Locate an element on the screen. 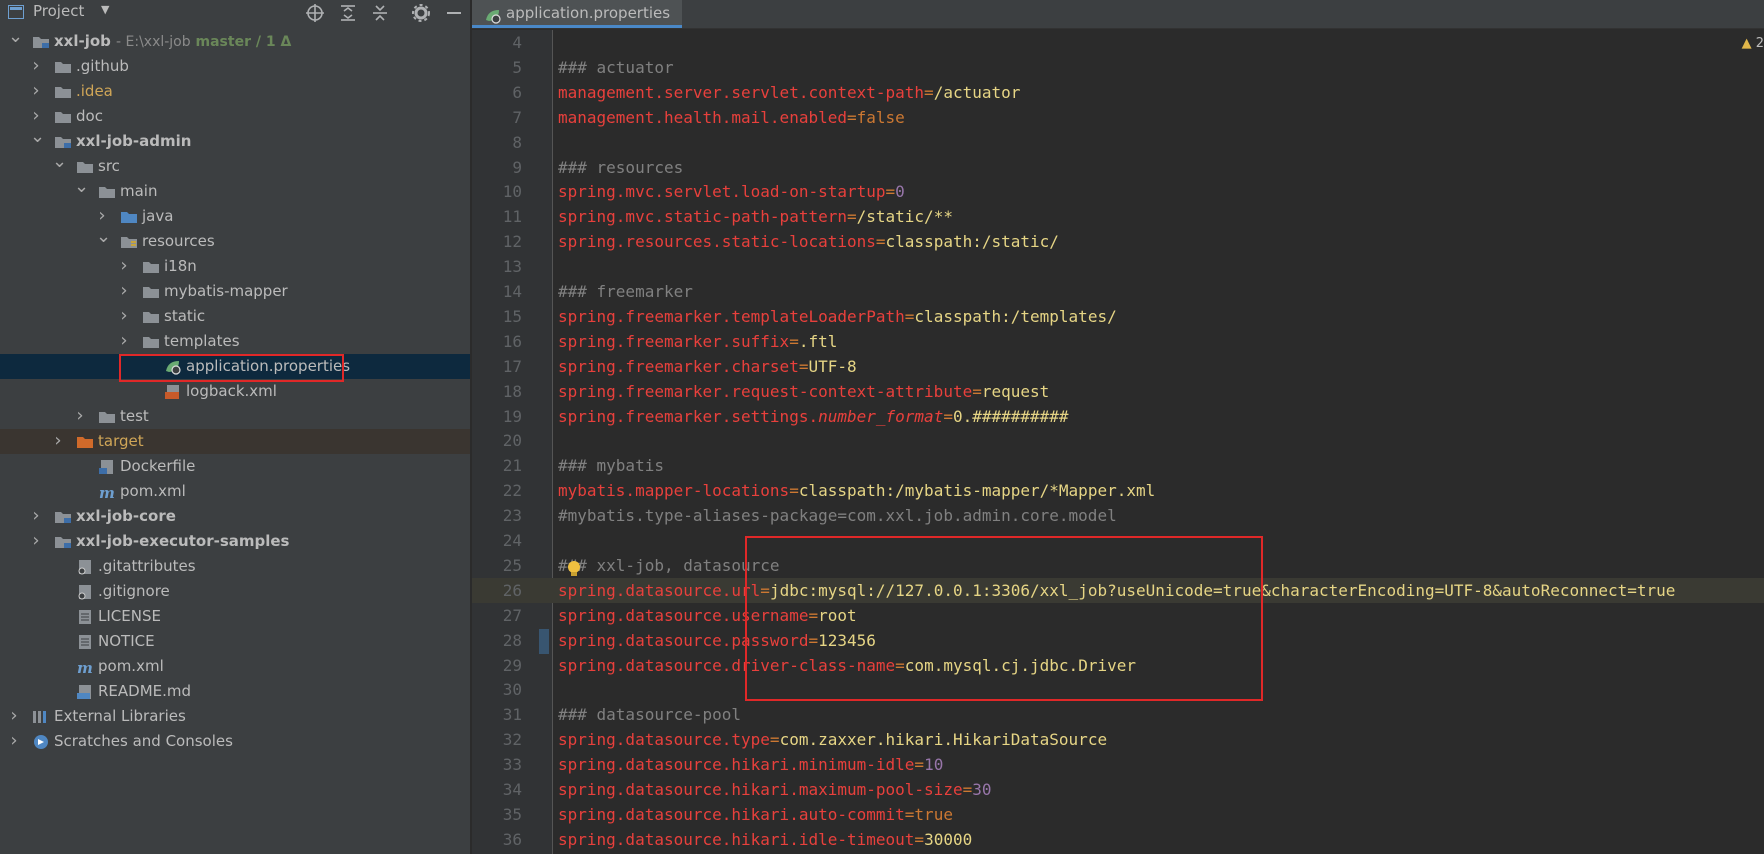  code-line: 4 is located at coordinates (1118, 42).